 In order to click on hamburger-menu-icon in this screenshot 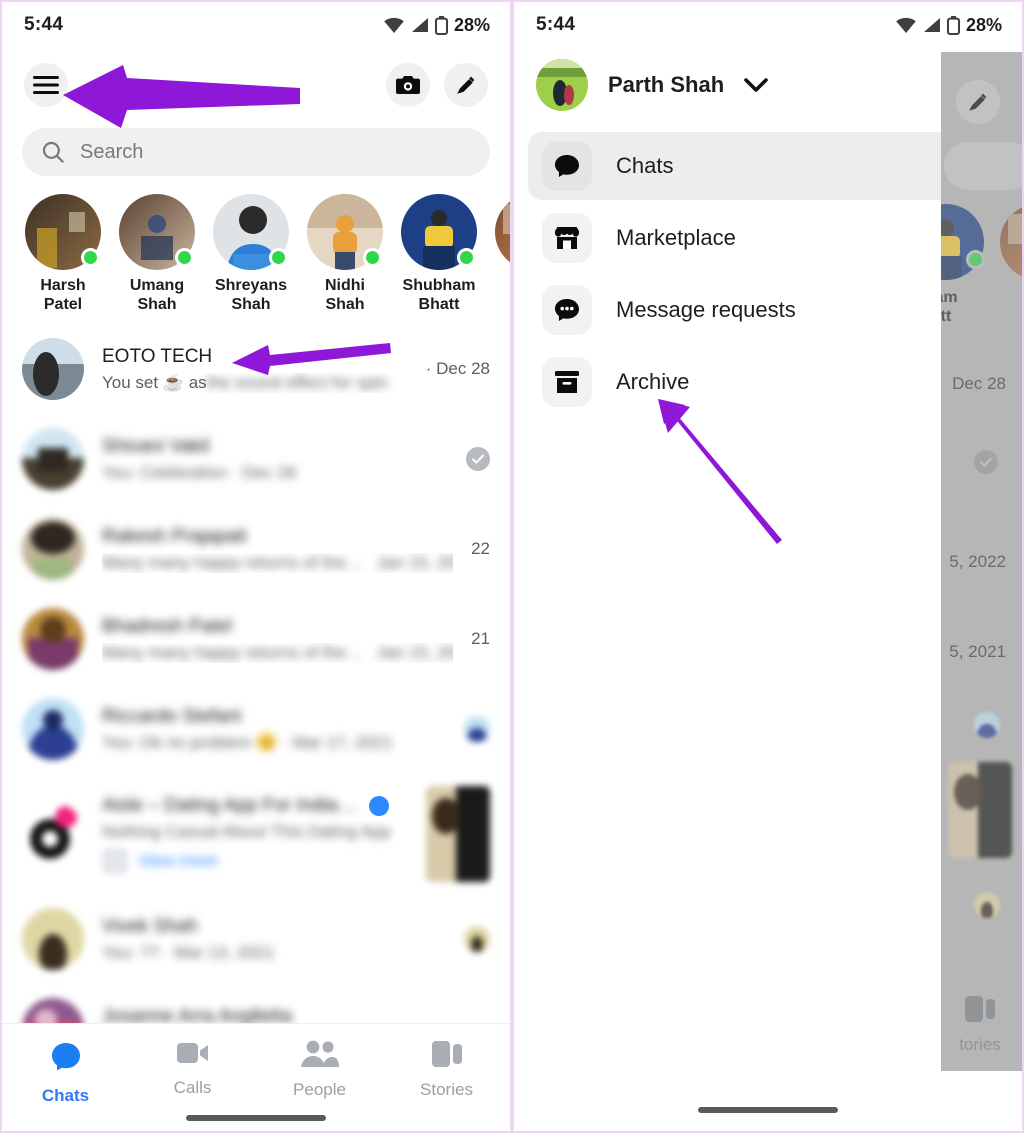, I will do `click(46, 85)`.